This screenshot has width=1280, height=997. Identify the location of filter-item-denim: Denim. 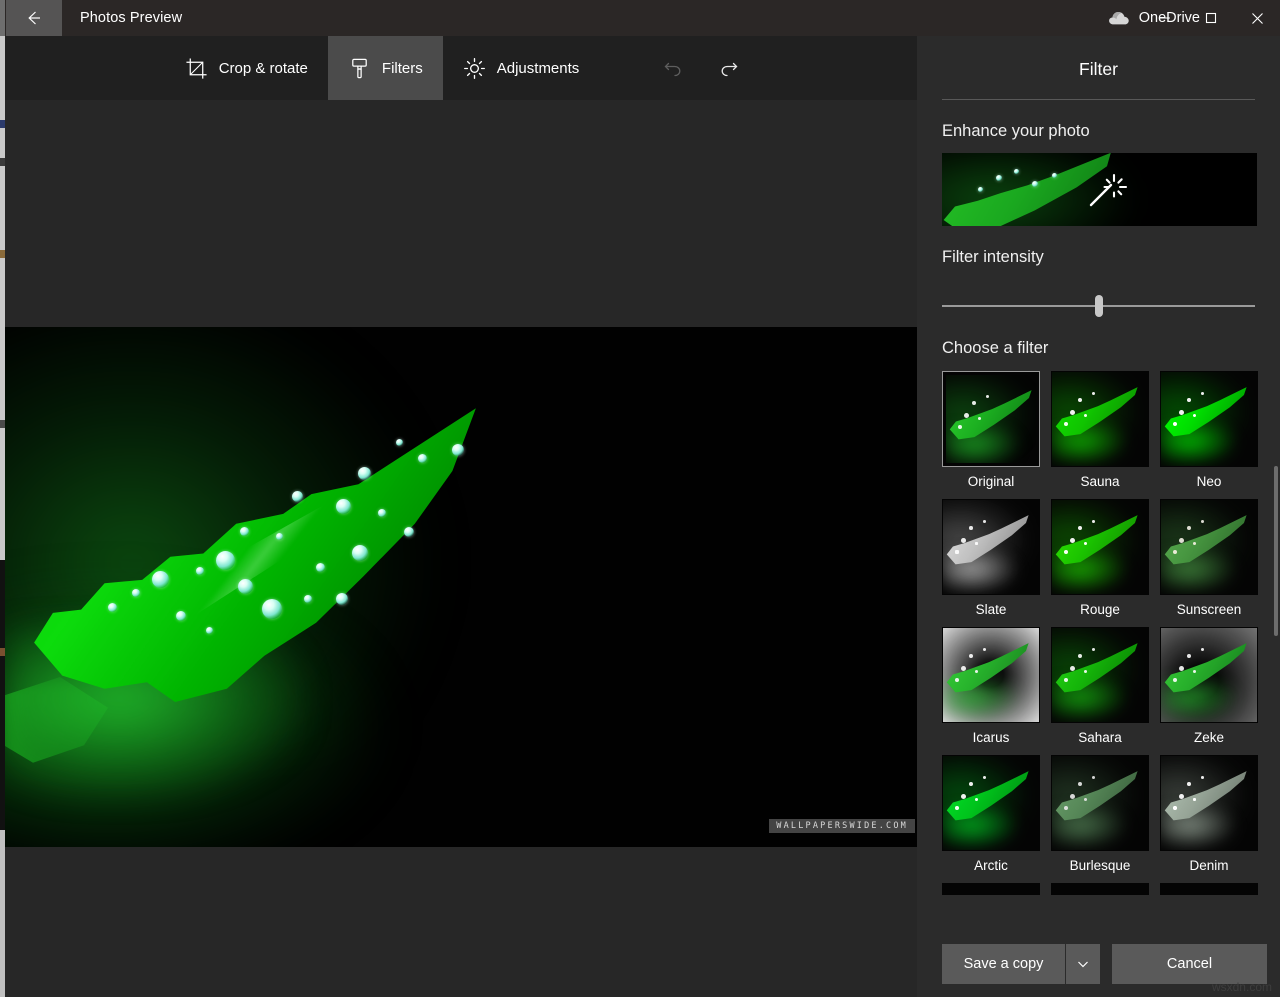
(1209, 815).